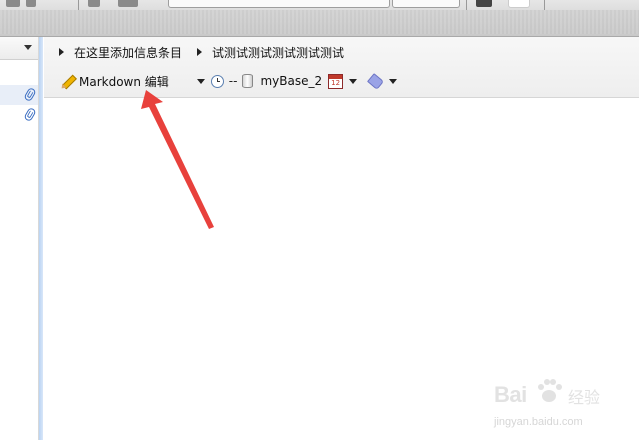 This screenshot has height=440, width=639. What do you see at coordinates (564, 403) in the screenshot?
I see `watermark: Bai 经验 jingyan.baidu.com` at bounding box center [564, 403].